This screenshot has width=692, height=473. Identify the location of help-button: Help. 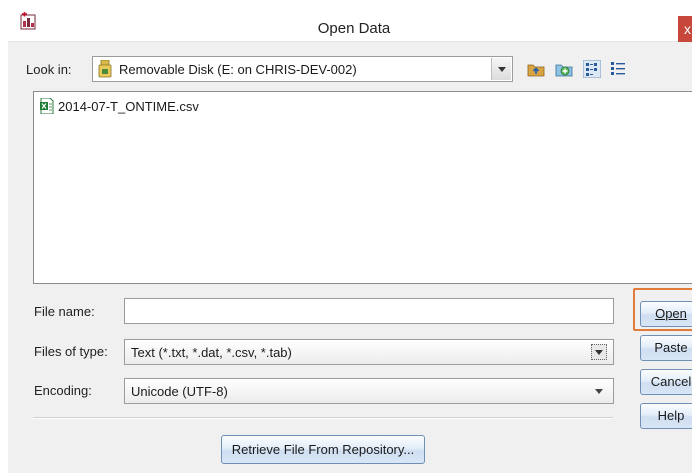
(666, 416).